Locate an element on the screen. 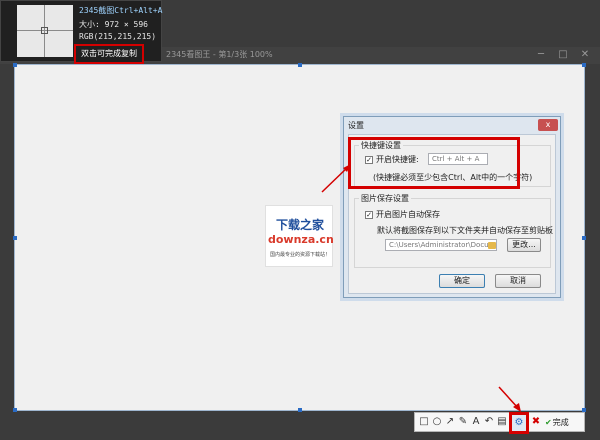 The image size is (600, 440). rectangle-tool-icon: □ is located at coordinates (424, 422).